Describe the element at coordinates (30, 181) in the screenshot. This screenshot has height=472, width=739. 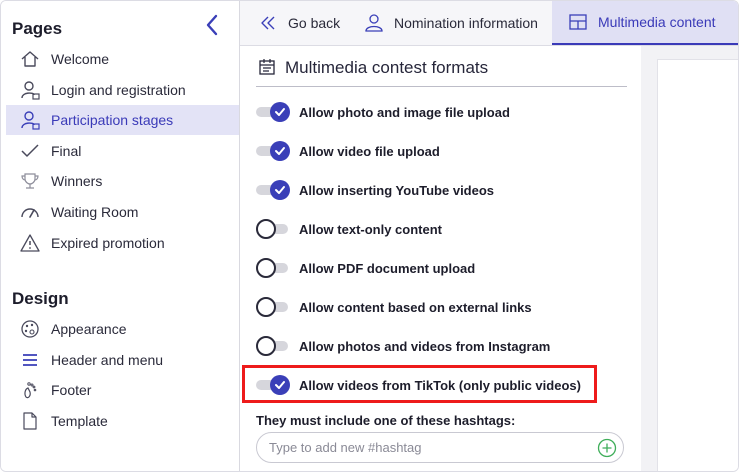
I see `trophy-icon` at that location.